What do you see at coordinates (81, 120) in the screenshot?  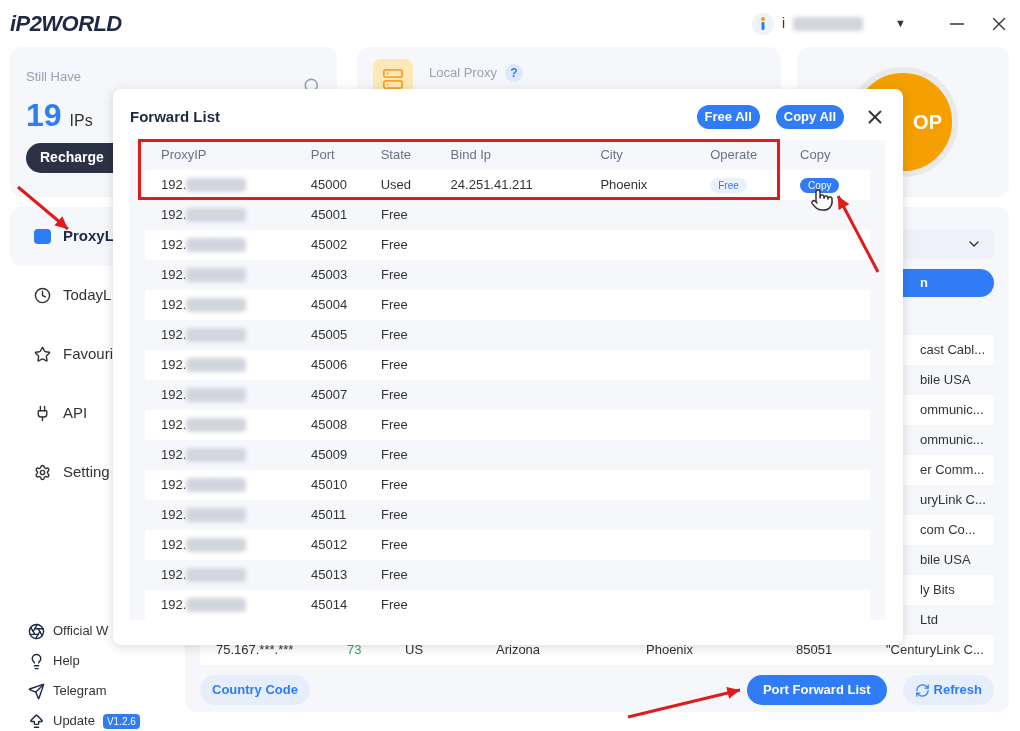 I see `ip-unit: IPs` at bounding box center [81, 120].